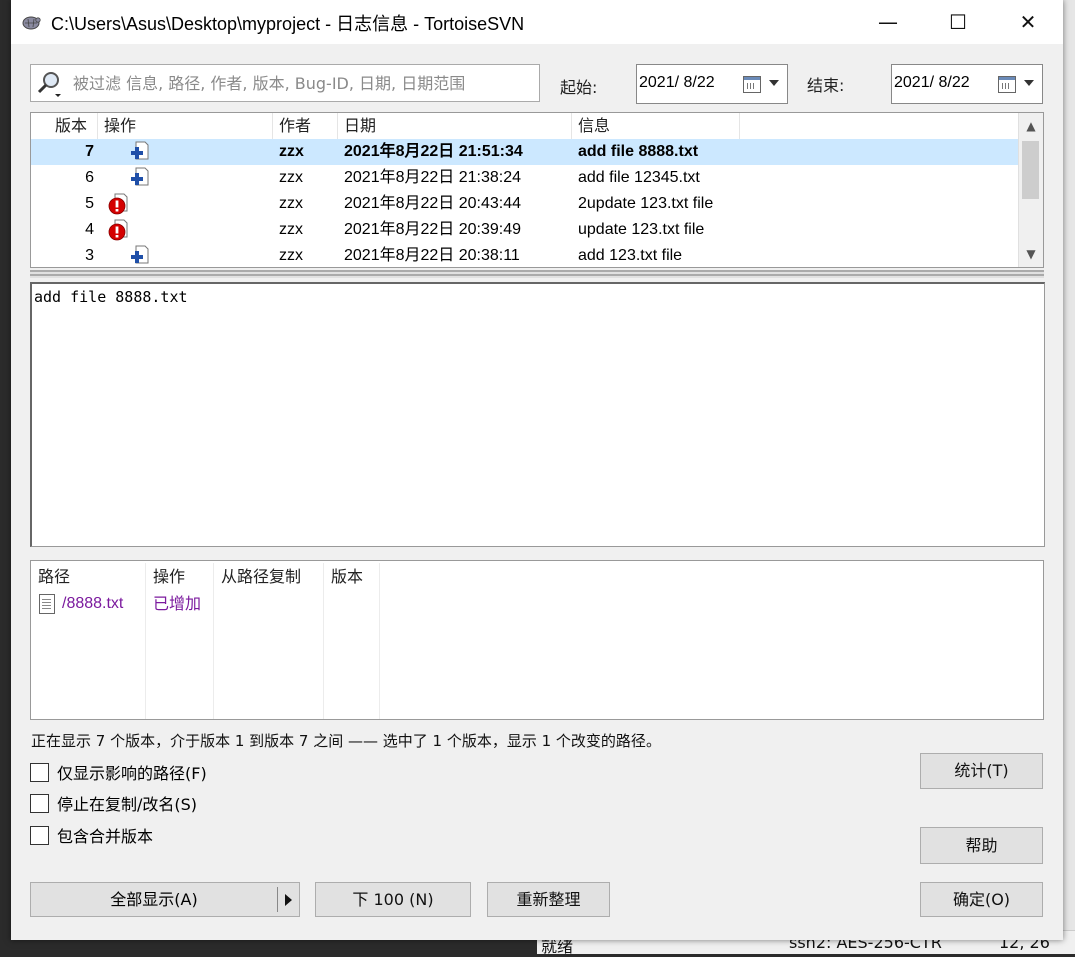 This screenshot has height=957, width=1075. Describe the element at coordinates (111, 297) in the screenshot. I see `message-text: add file 8888.txt` at that location.